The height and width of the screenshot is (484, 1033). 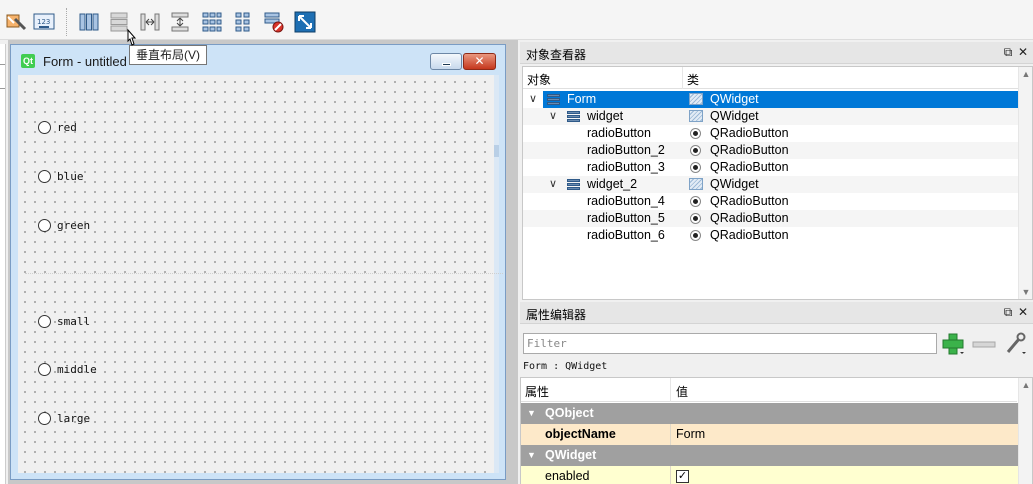 What do you see at coordinates (693, 79) in the screenshot?
I see `column-class: 类` at bounding box center [693, 79].